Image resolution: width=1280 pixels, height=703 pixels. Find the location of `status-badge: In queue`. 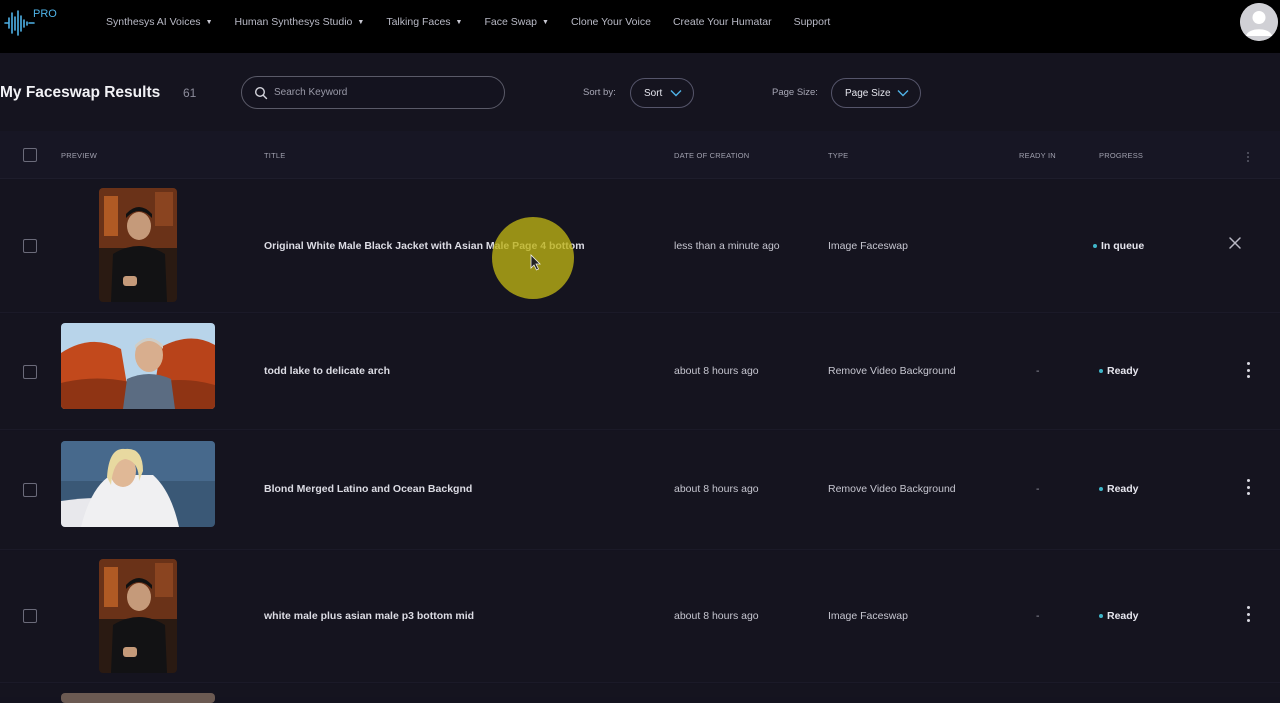

status-badge: In queue is located at coordinates (1118, 246).